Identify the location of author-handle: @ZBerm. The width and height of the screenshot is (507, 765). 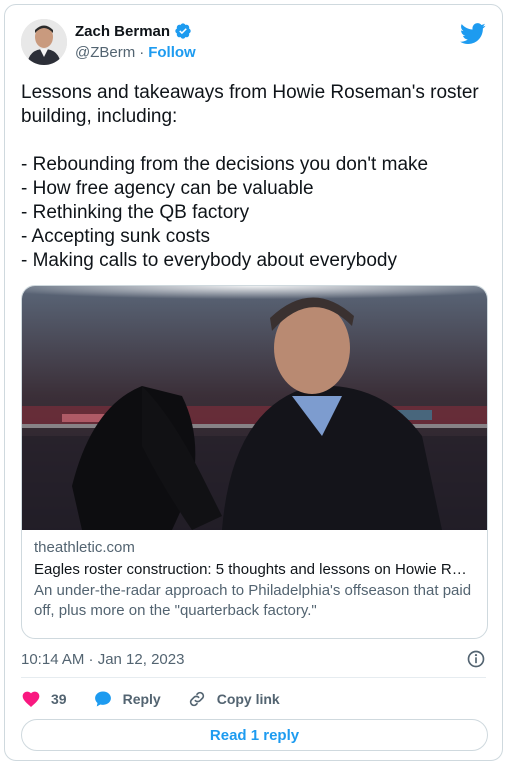
(105, 52).